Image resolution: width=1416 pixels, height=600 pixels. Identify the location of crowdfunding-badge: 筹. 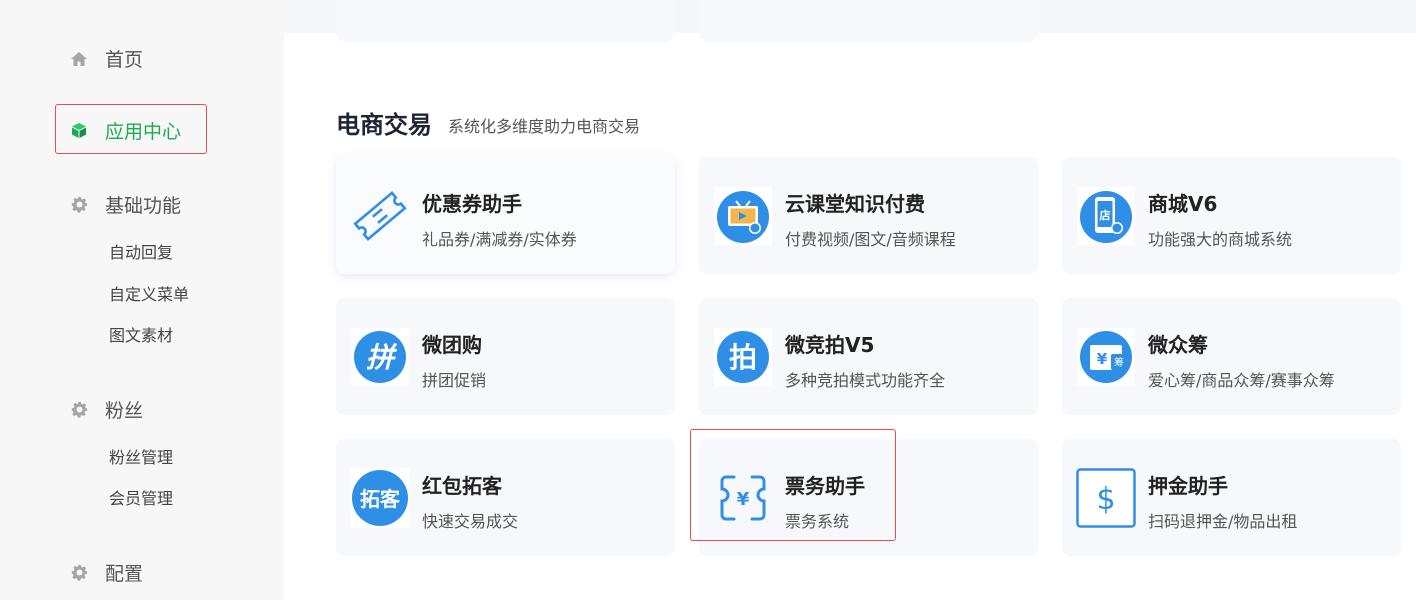
(1119, 362).